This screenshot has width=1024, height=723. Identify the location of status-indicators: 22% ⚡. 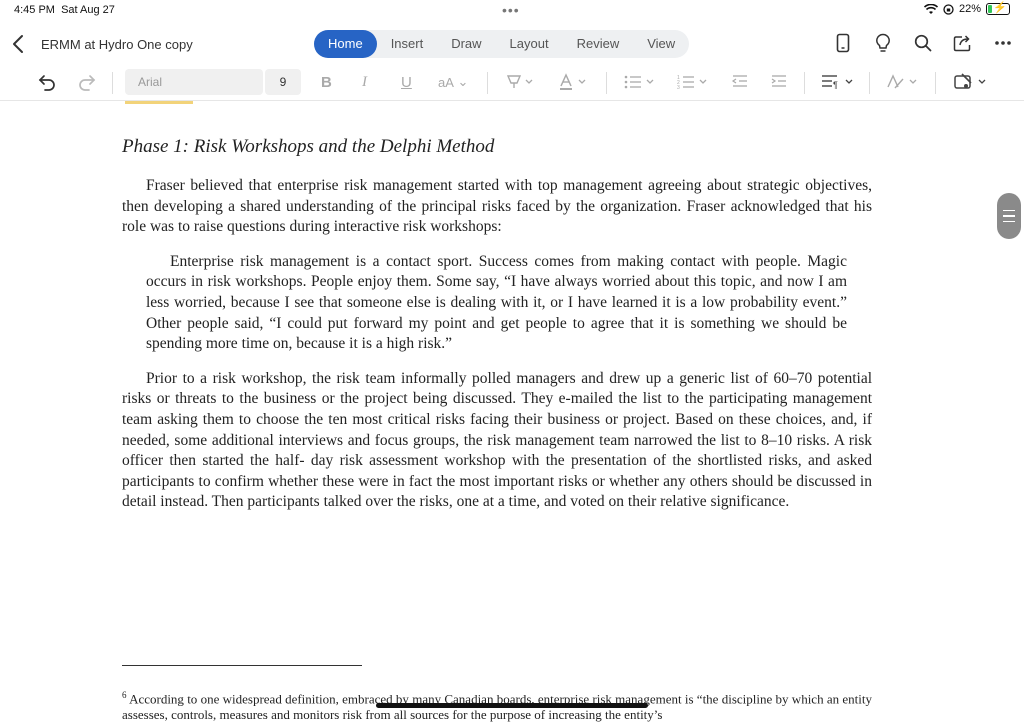
(966, 8).